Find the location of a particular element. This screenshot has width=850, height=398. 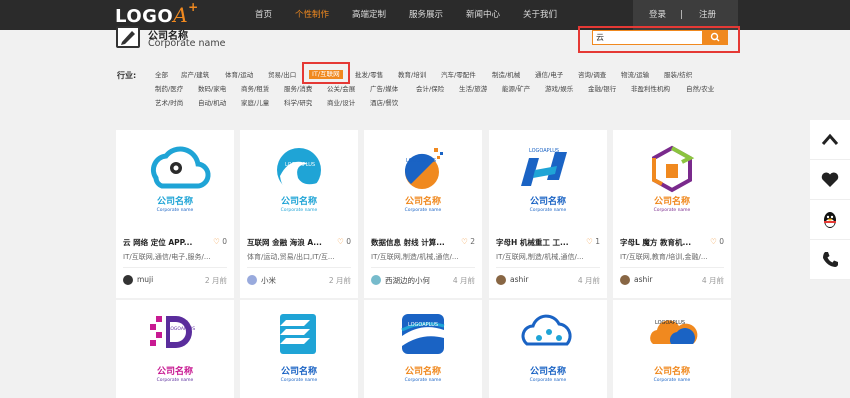

likes-count: 0 is located at coordinates (224, 241).